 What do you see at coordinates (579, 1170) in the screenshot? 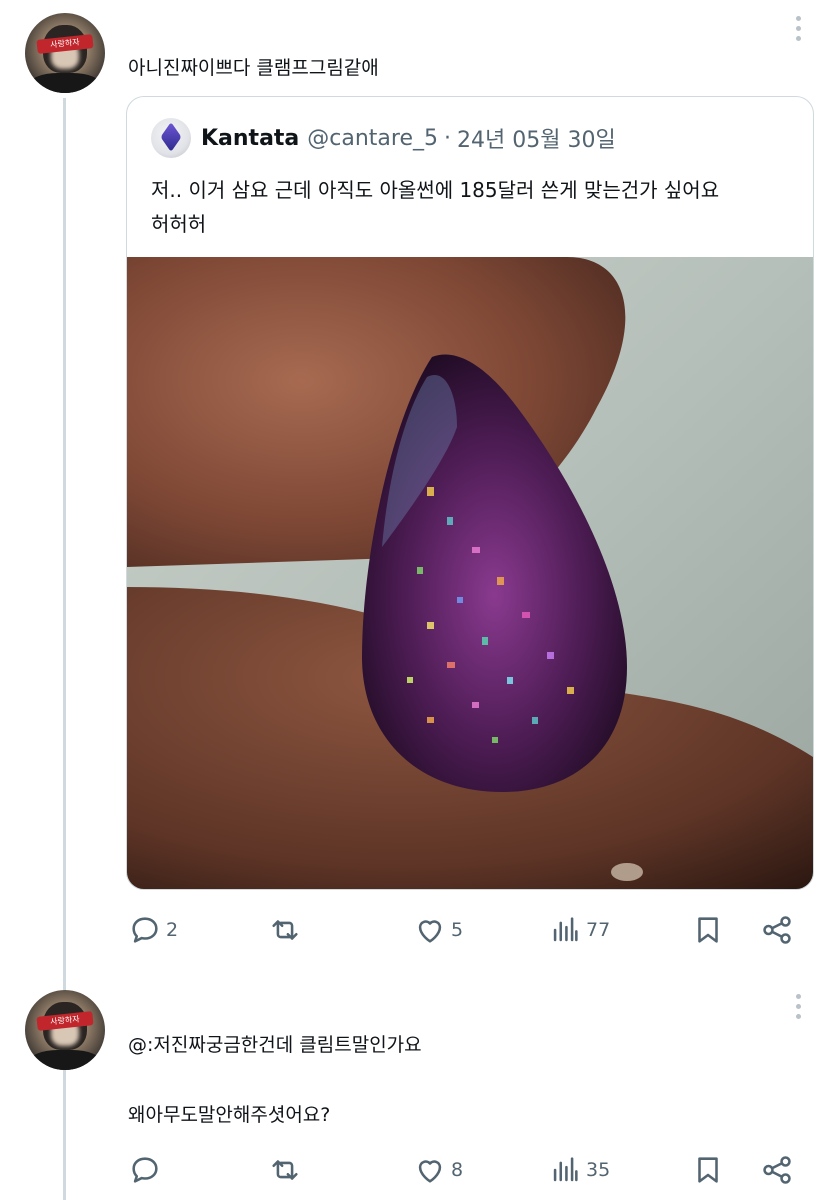
I see `views-button: 35` at bounding box center [579, 1170].